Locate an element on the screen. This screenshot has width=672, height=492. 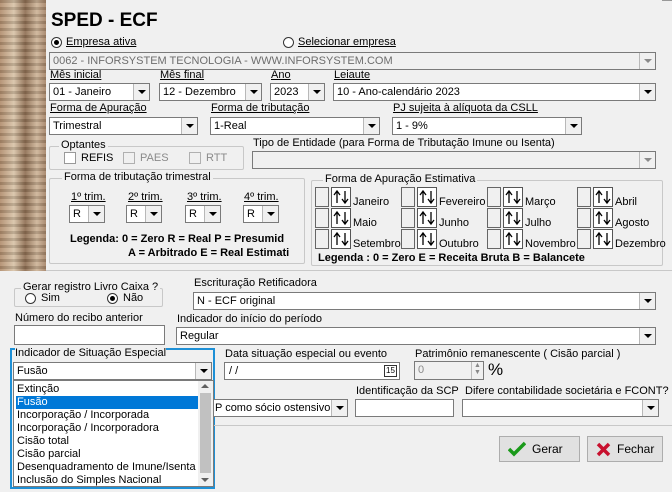
estimativa-label-dezembro: Dezembro is located at coordinates (640, 244).